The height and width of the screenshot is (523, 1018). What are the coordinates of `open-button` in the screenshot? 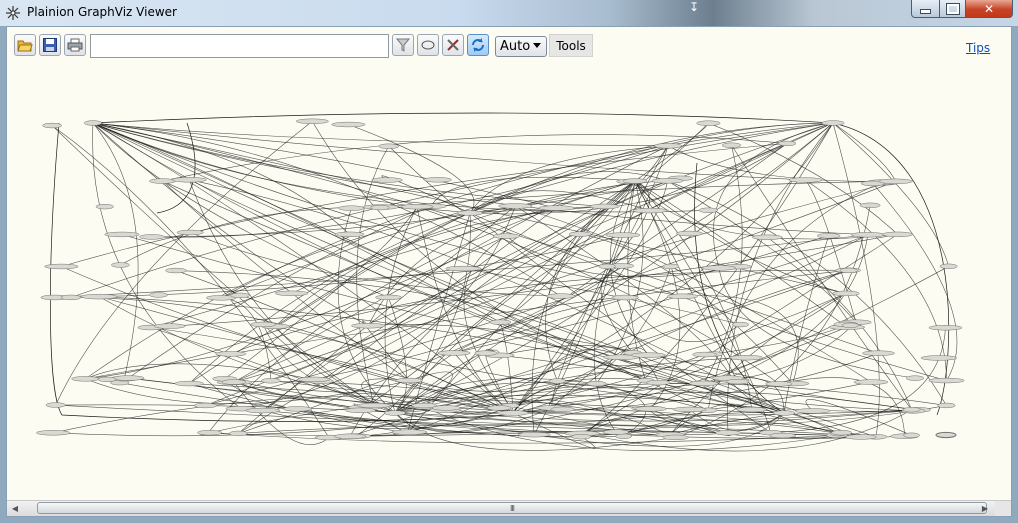 It's located at (25, 45).